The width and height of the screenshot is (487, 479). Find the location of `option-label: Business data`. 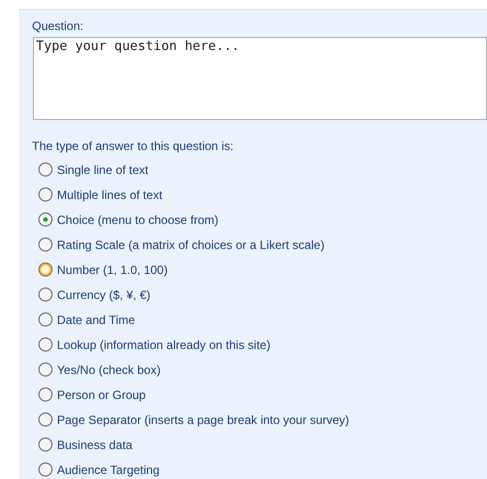

option-label: Business data is located at coordinates (94, 445).